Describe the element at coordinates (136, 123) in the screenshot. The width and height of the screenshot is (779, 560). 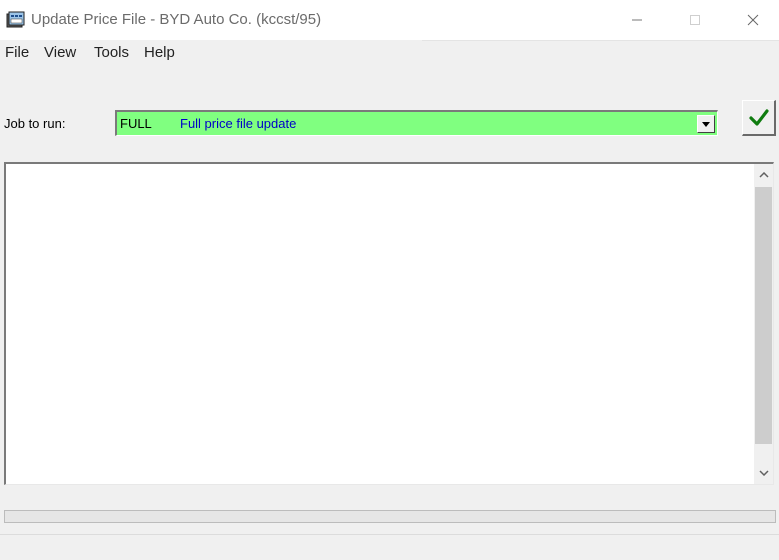
I see `job-code: FULL` at that location.